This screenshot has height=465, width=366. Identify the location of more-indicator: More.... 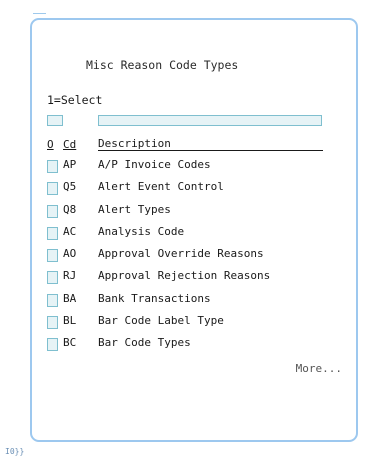
(319, 368).